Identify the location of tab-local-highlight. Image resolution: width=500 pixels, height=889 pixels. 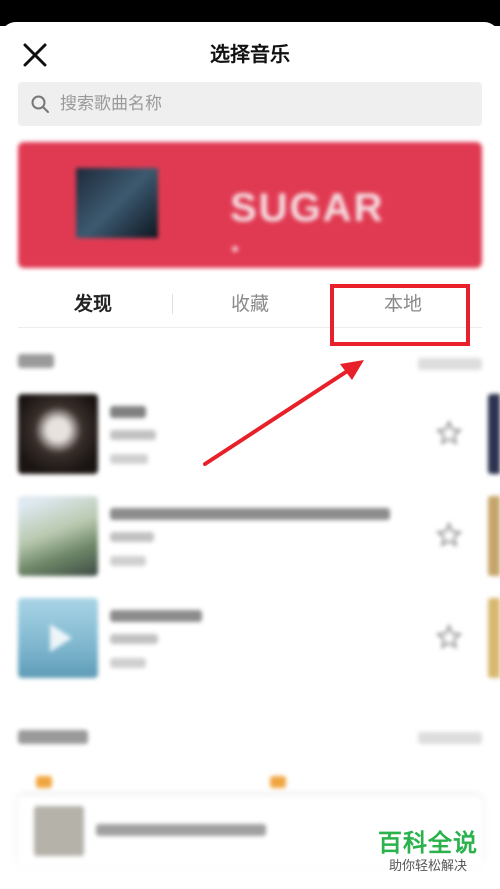
(400, 315).